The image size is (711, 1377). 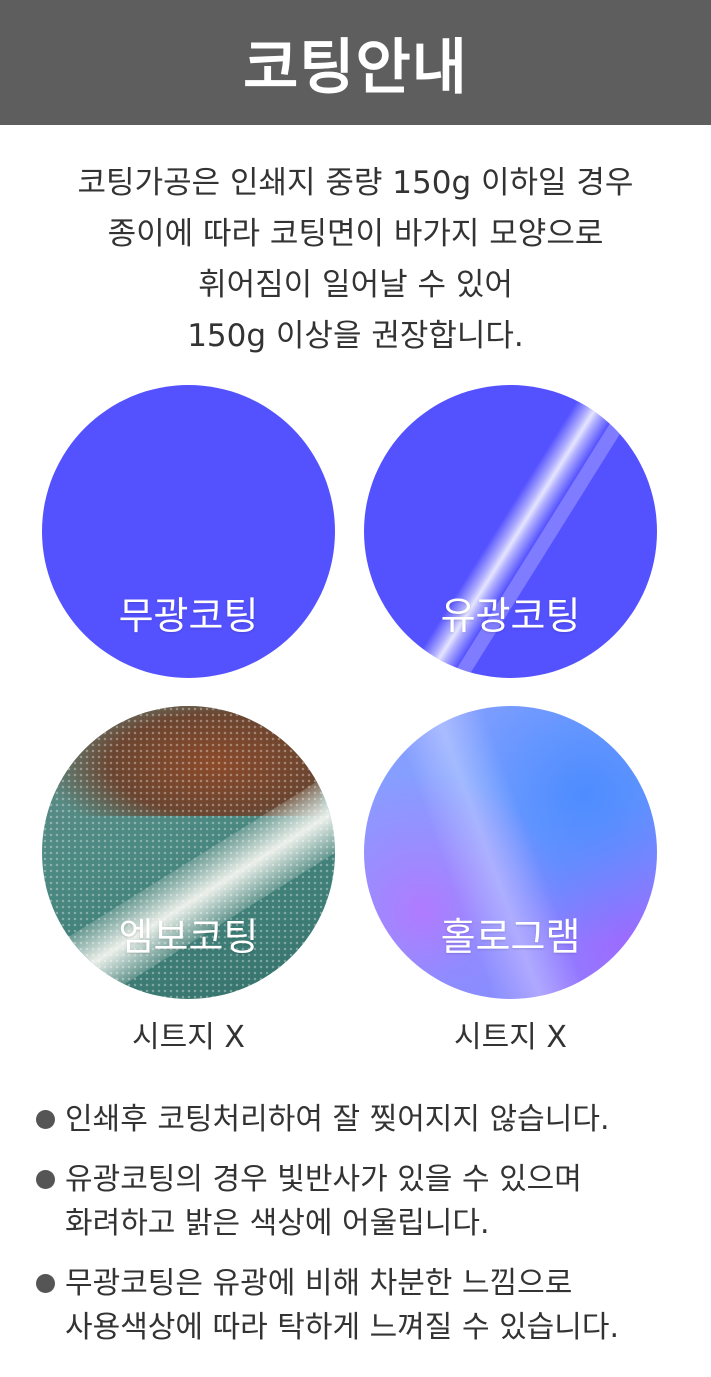 What do you see at coordinates (319, 1283) in the screenshot?
I see `list-item-line: 무광코팅은 유광에 비해 차분한 느낌으로` at bounding box center [319, 1283].